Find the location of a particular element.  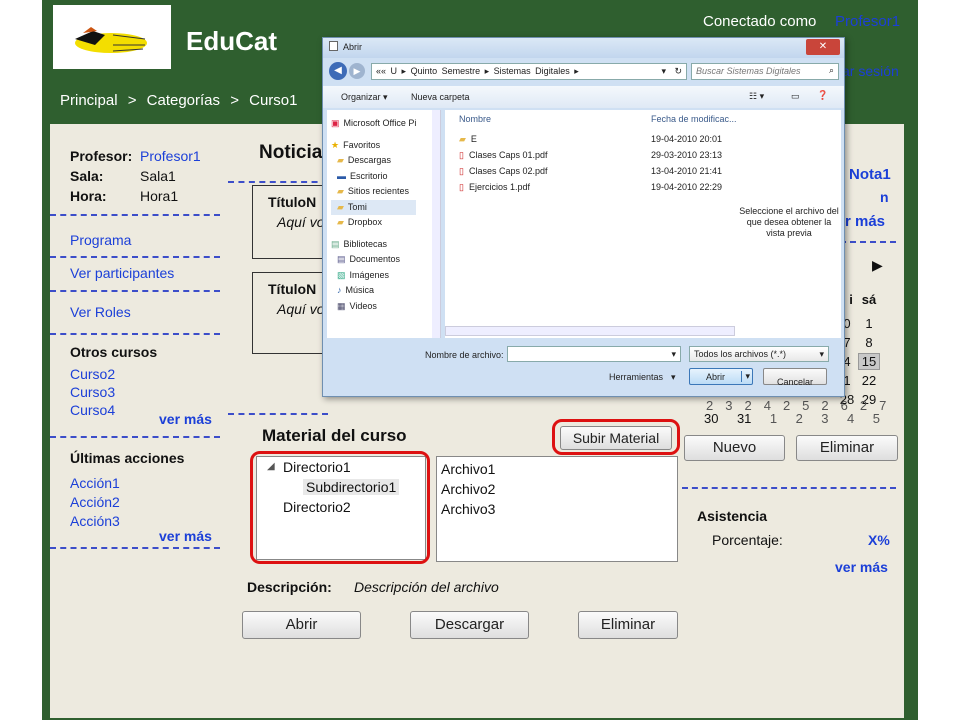

cal-day: 8 is located at coordinates (869, 342).